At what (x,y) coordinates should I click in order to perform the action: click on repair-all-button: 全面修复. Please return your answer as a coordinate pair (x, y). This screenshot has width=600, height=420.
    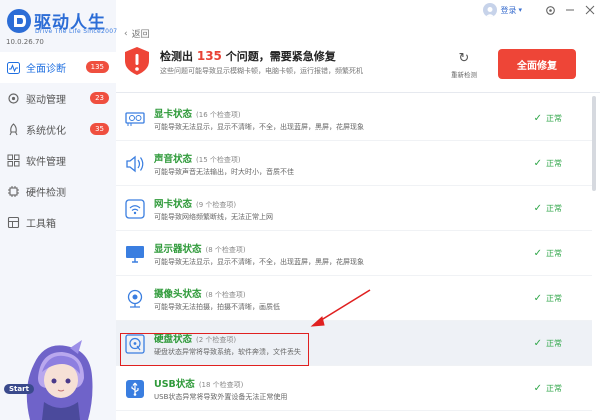
    Looking at the image, I should click on (537, 64).